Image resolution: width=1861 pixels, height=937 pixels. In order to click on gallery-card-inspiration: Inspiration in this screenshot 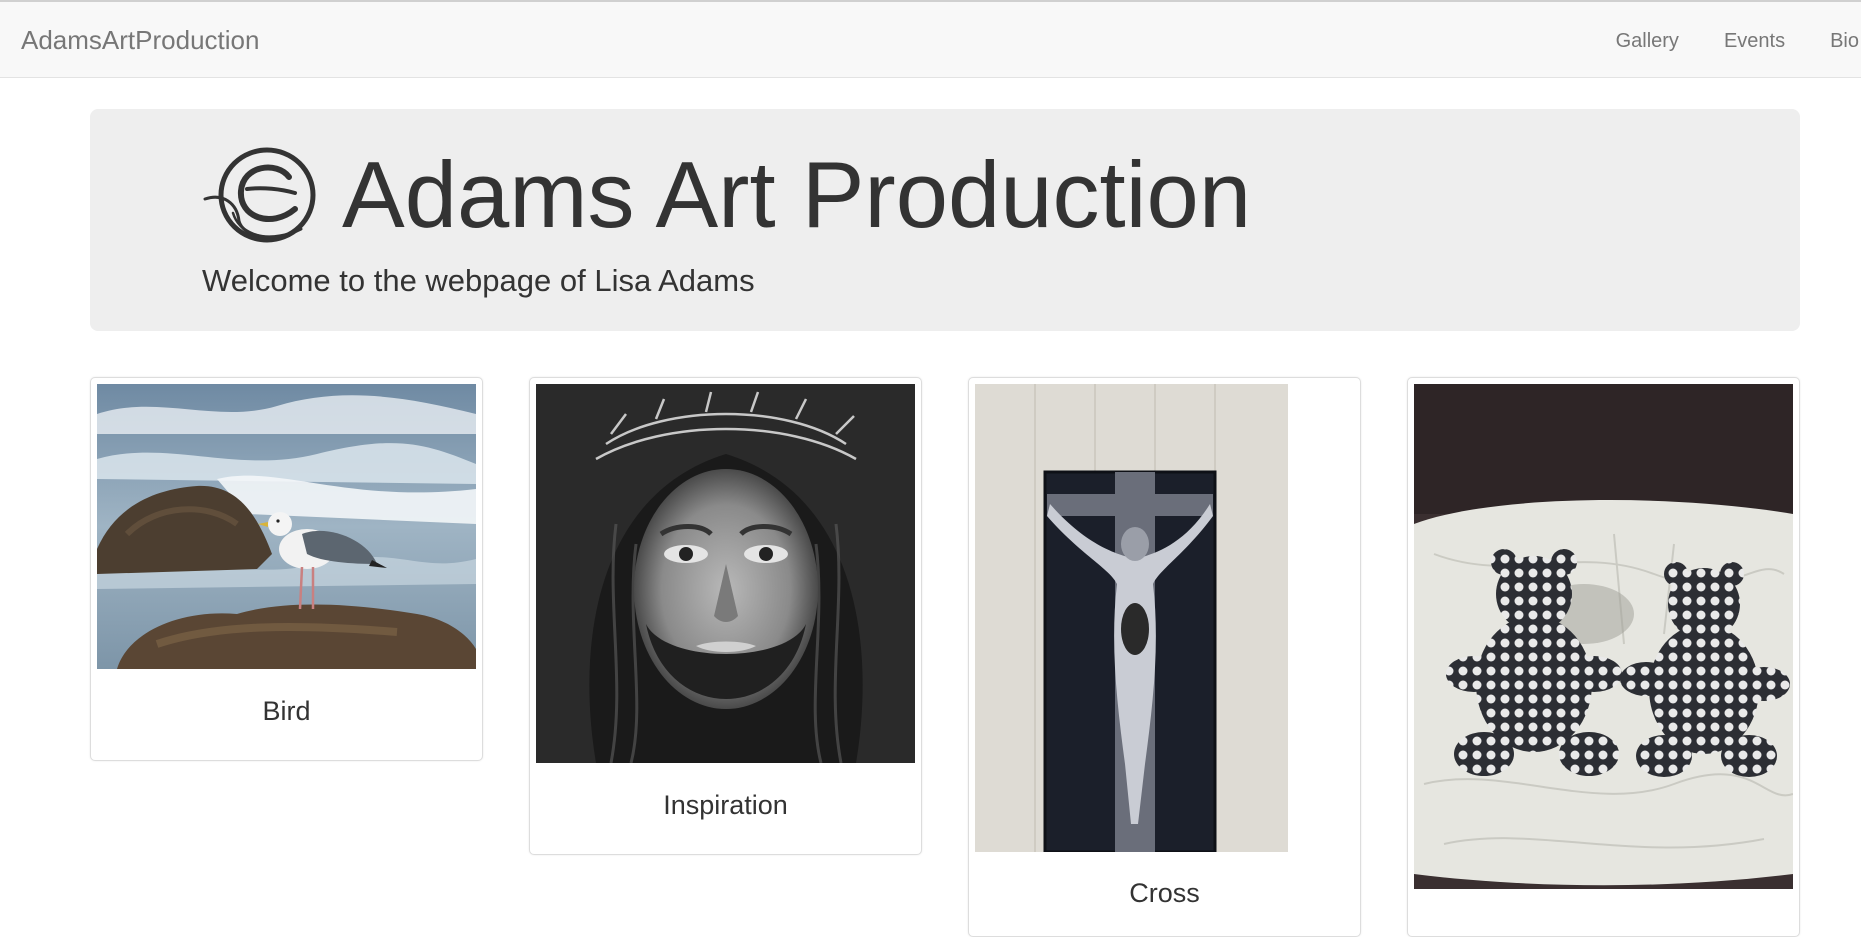, I will do `click(725, 616)`.